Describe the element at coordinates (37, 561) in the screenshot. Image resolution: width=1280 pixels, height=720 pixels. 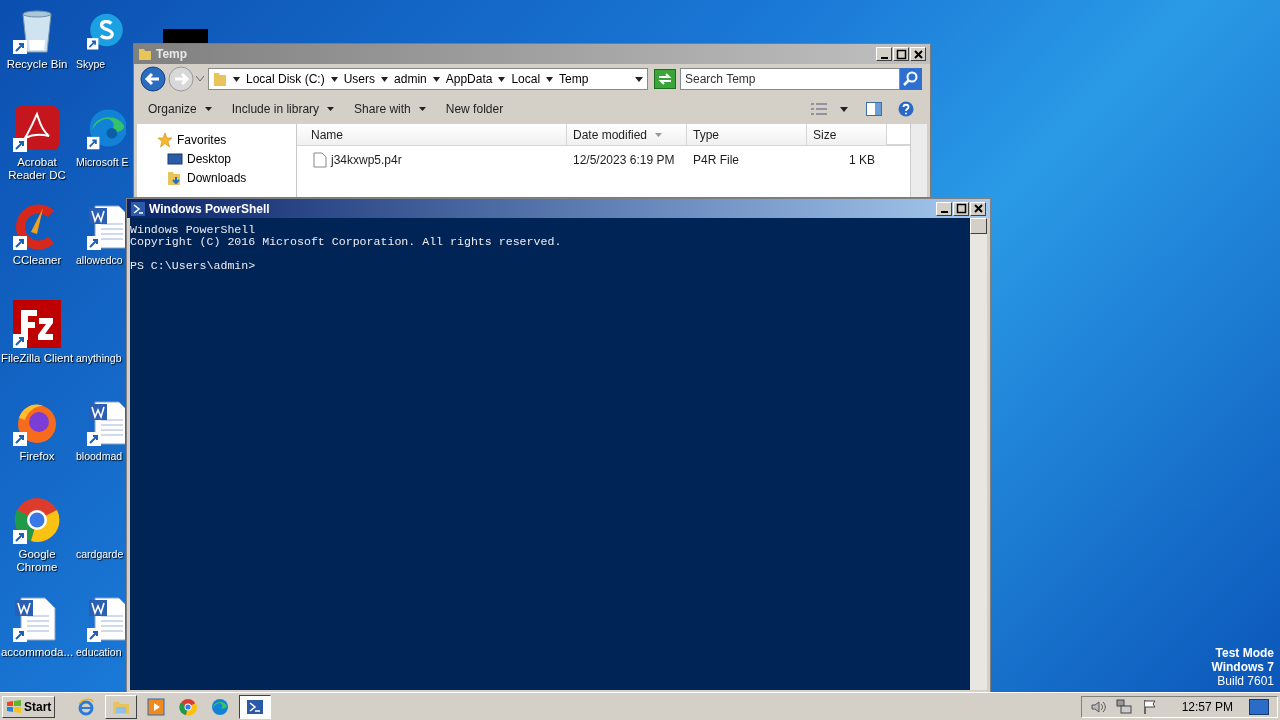
I see `icon-label: Google Chrome` at that location.